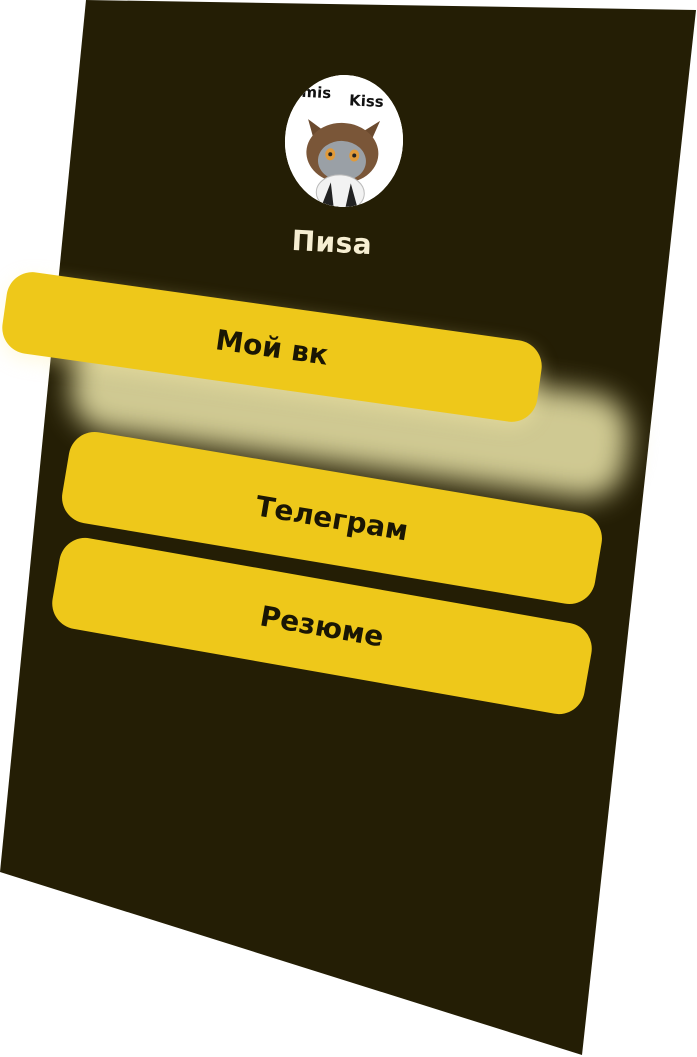  Describe the element at coordinates (272, 347) in the screenshot. I see `vk-link-label: Мой вк` at that location.